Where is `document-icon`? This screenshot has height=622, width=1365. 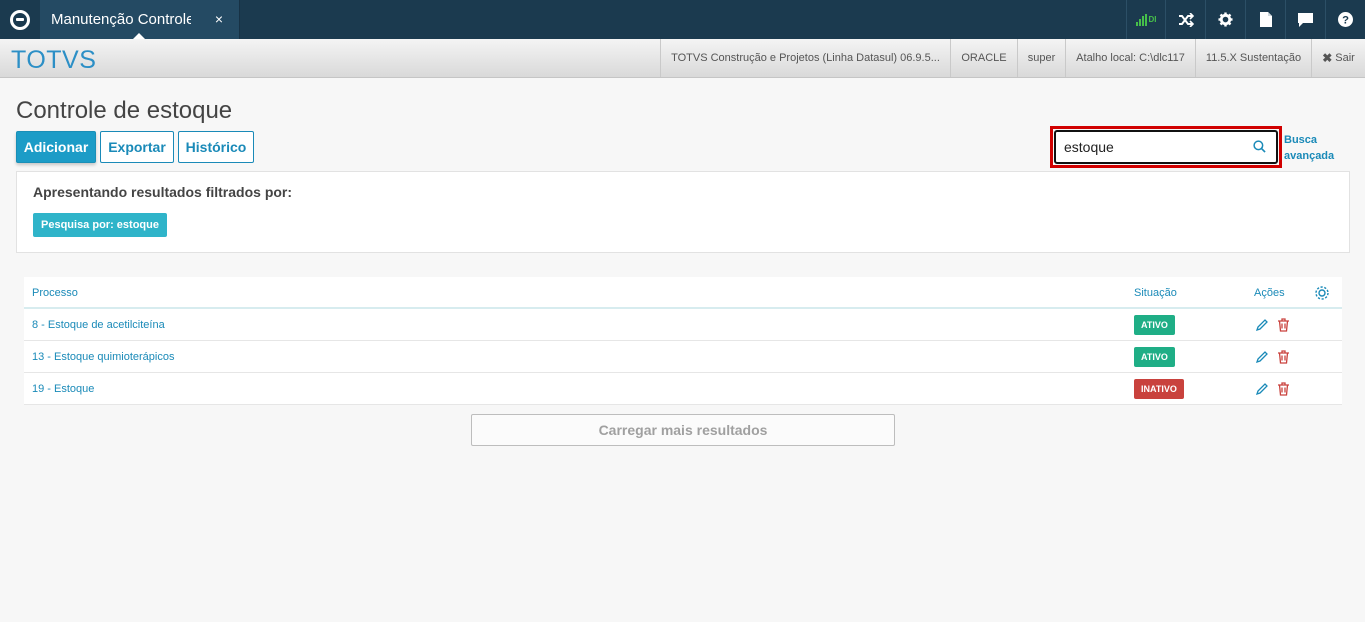
document-icon is located at coordinates (1265, 19).